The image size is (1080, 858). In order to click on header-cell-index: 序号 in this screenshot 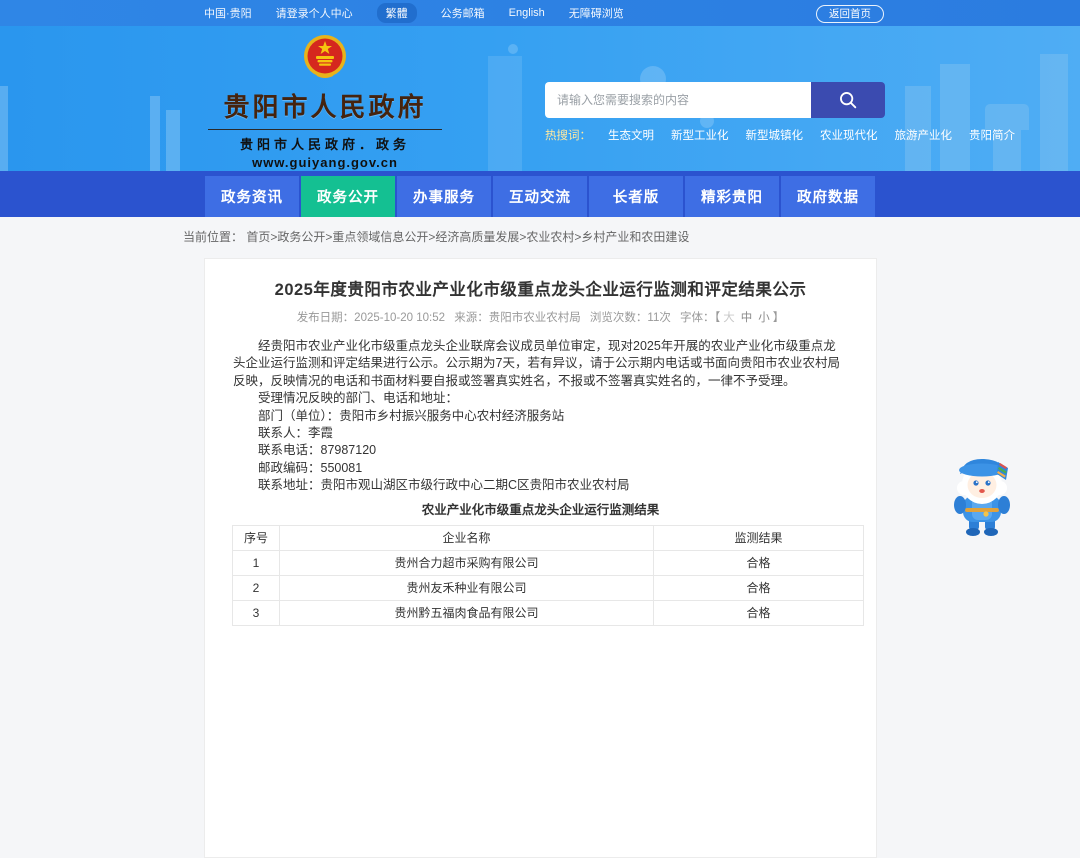, I will do `click(256, 537)`.